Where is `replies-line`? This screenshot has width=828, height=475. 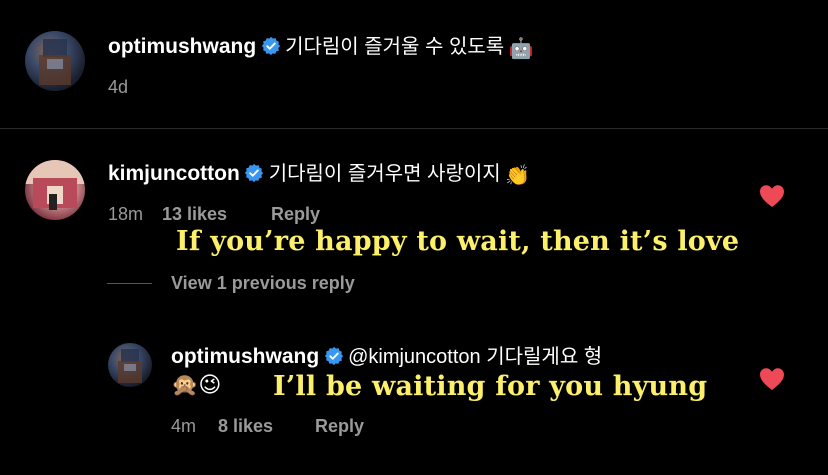 replies-line is located at coordinates (129, 283).